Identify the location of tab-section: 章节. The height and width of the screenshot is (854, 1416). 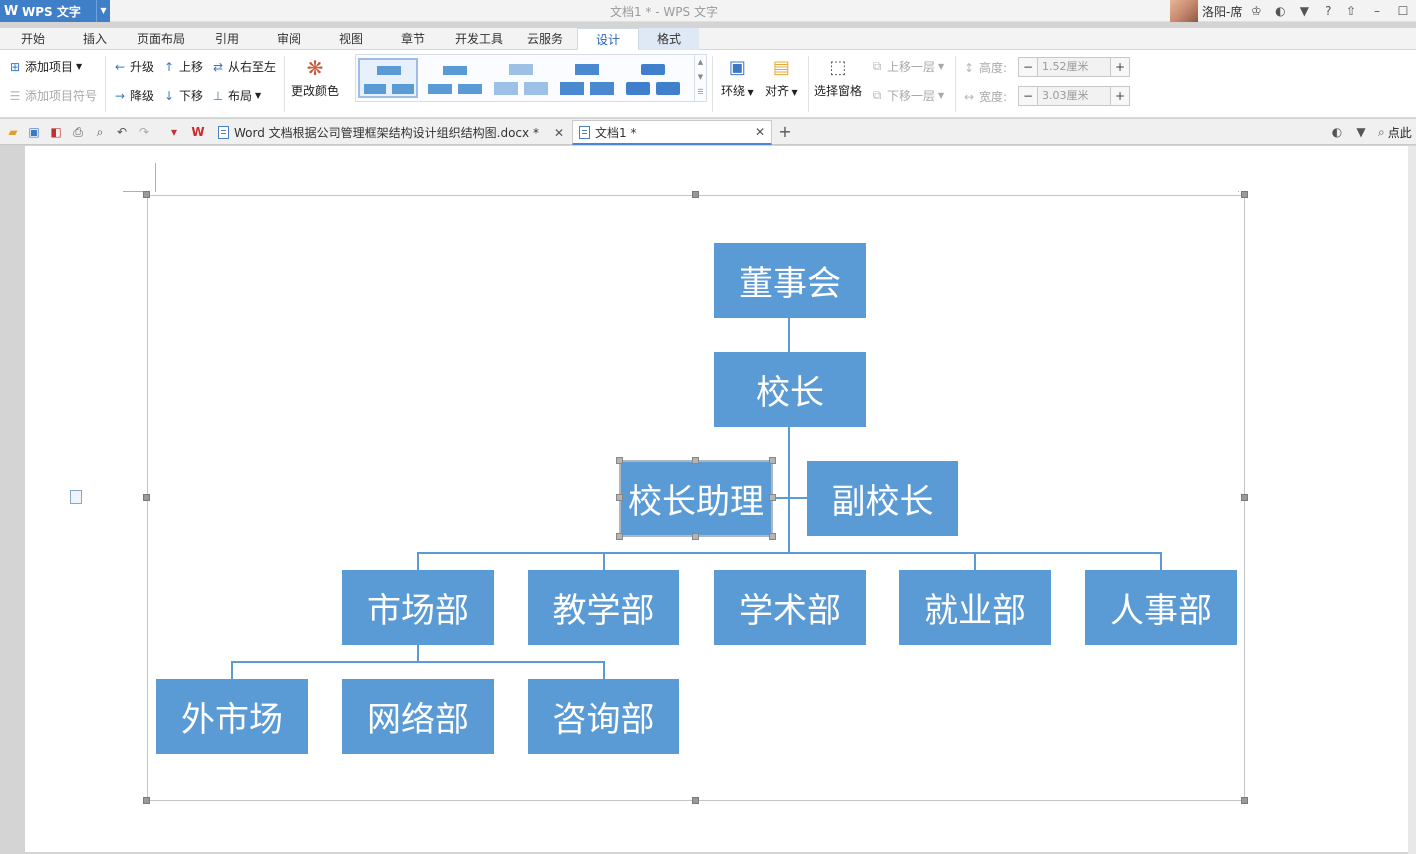
(413, 39).